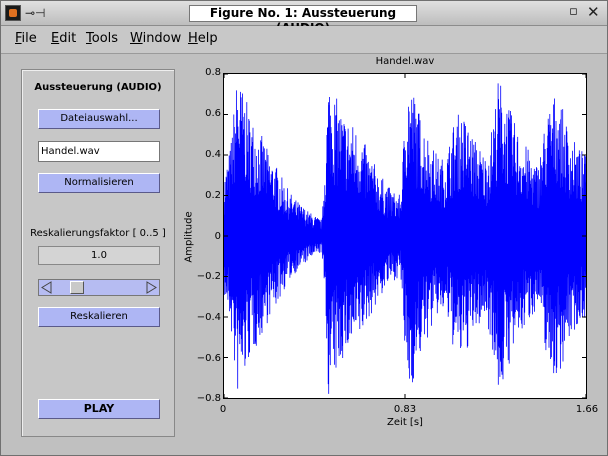 The height and width of the screenshot is (456, 608). I want to click on factor-value: 1.0, so click(99, 255).